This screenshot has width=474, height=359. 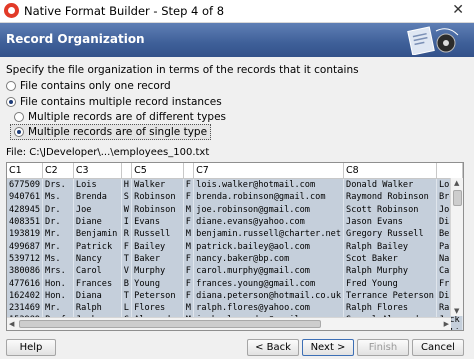 What do you see at coordinates (157, 171) in the screenshot?
I see `column-header: C5` at bounding box center [157, 171].